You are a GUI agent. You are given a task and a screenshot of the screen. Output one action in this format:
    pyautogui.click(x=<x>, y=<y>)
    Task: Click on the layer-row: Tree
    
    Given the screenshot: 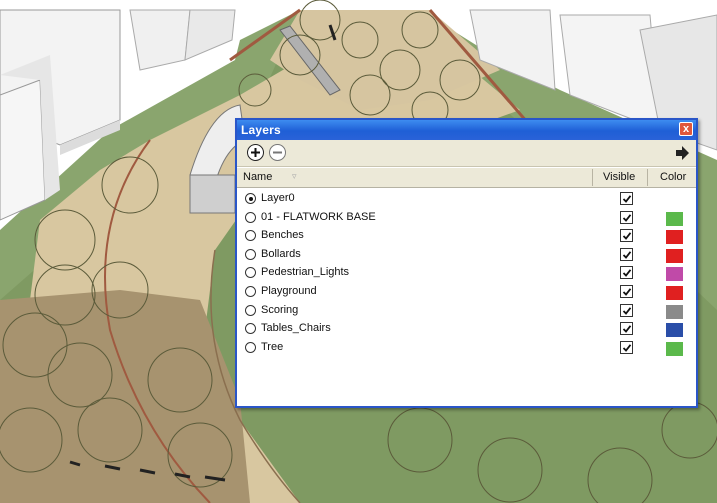 What is the action you would take?
    pyautogui.click(x=466, y=348)
    